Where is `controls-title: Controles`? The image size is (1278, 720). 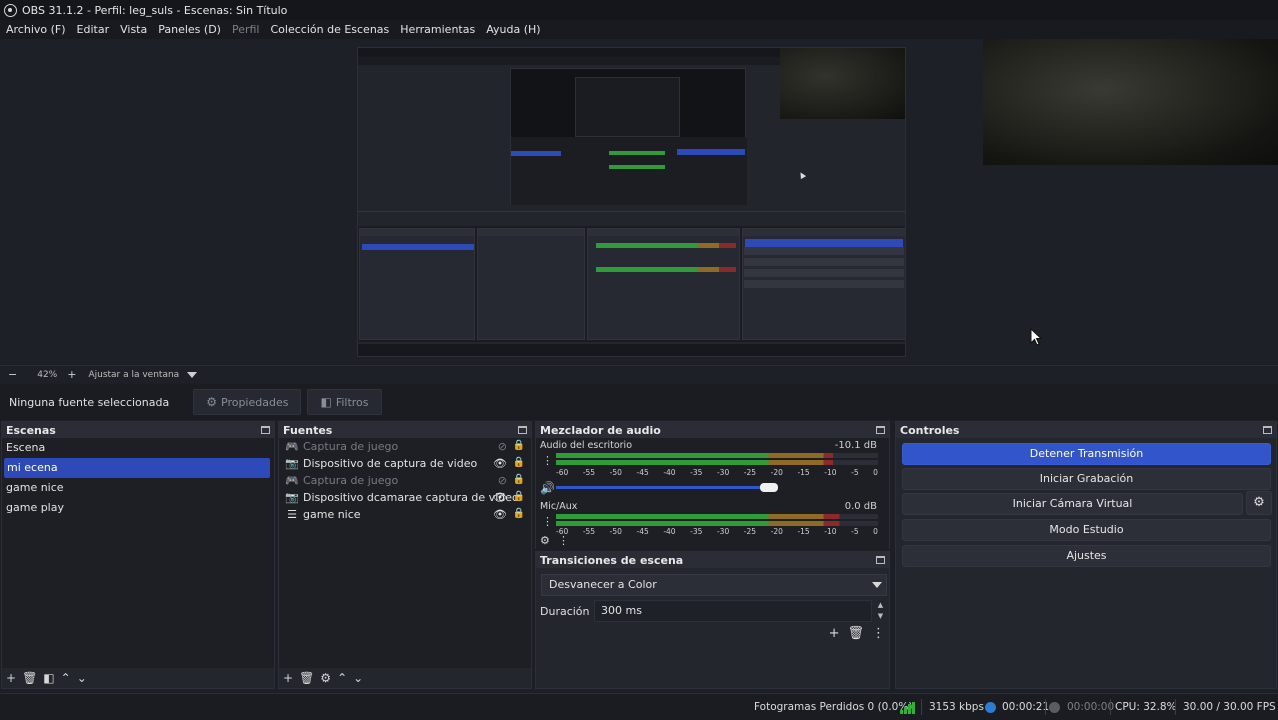 controls-title: Controles is located at coordinates (930, 430).